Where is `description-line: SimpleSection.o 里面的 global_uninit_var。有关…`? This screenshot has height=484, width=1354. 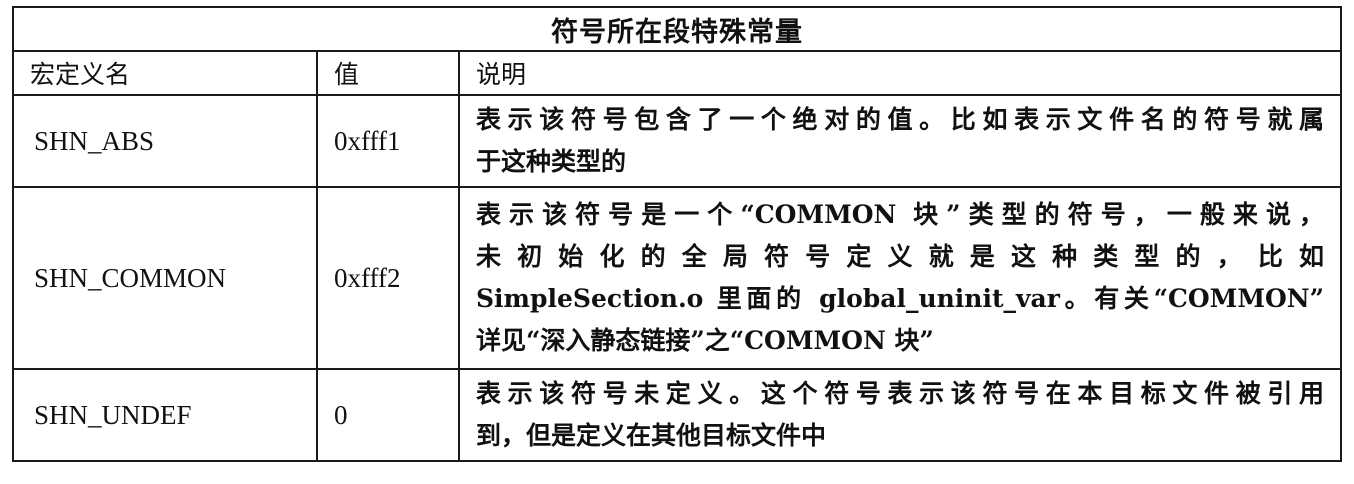
description-line: SimpleSection.o 里面的 global_uninit_var。有关… is located at coordinates (900, 298).